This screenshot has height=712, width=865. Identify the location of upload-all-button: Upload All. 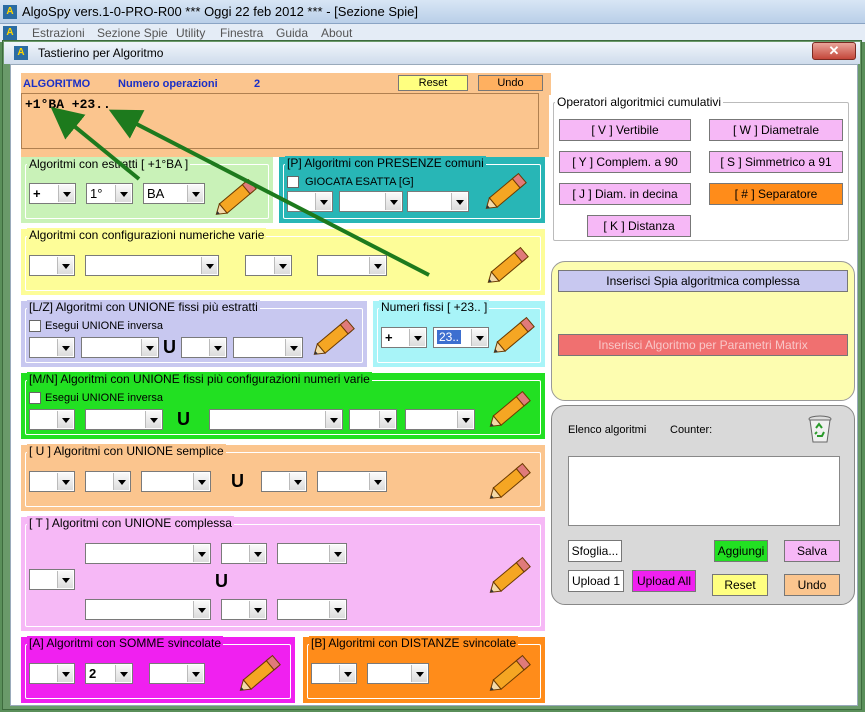
(664, 581).